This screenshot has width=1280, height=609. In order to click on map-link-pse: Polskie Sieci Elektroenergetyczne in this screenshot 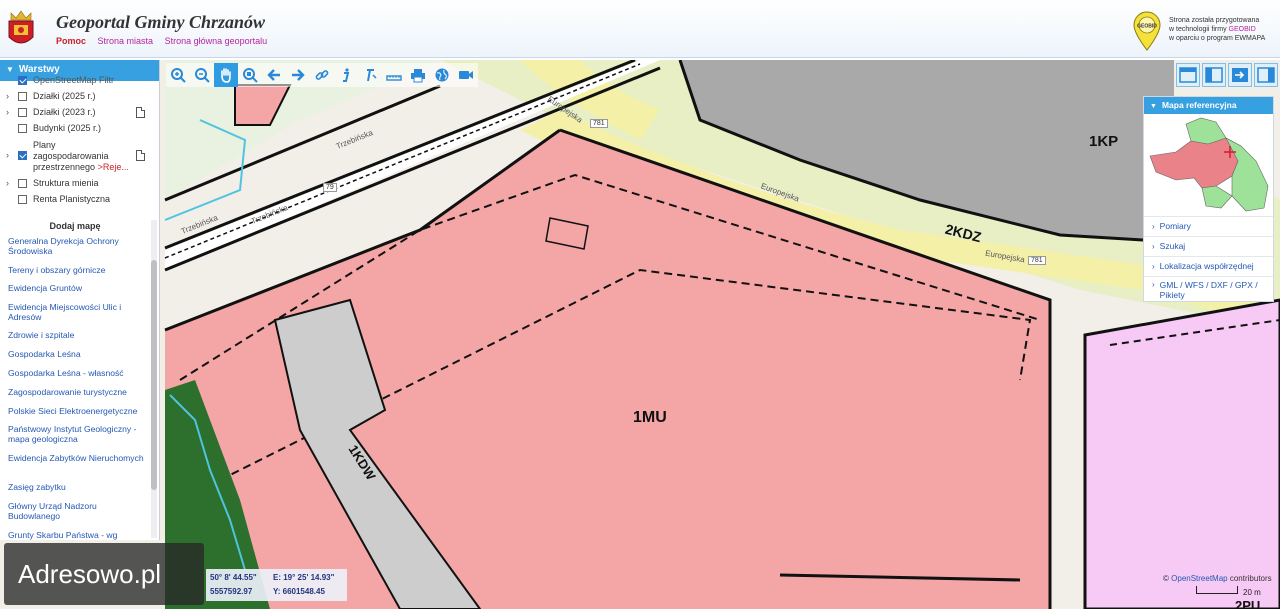, I will do `click(78, 411)`.